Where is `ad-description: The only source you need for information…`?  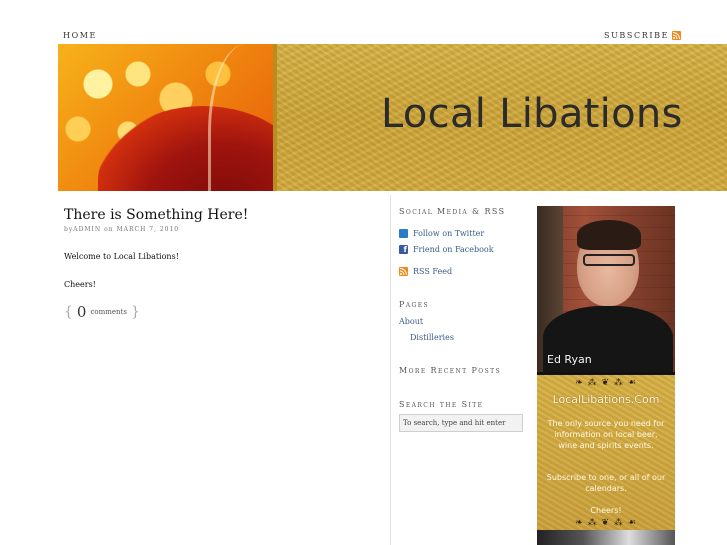
ad-description: The only source you need for information… is located at coordinates (606, 434).